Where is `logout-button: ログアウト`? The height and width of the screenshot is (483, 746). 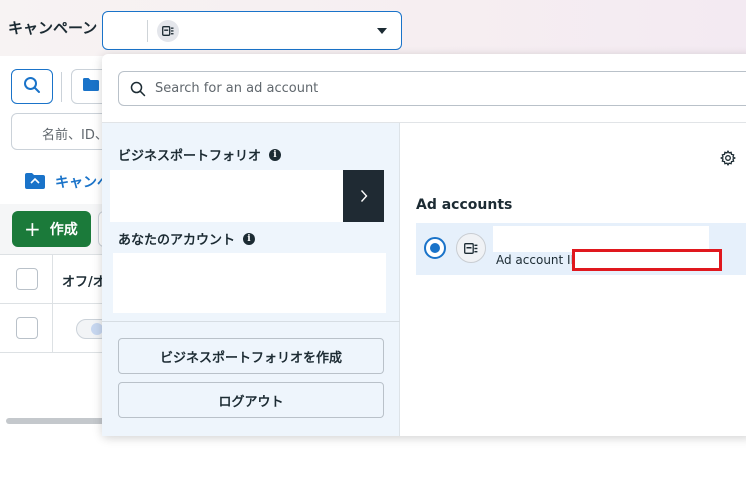
logout-button: ログアウト is located at coordinates (251, 400).